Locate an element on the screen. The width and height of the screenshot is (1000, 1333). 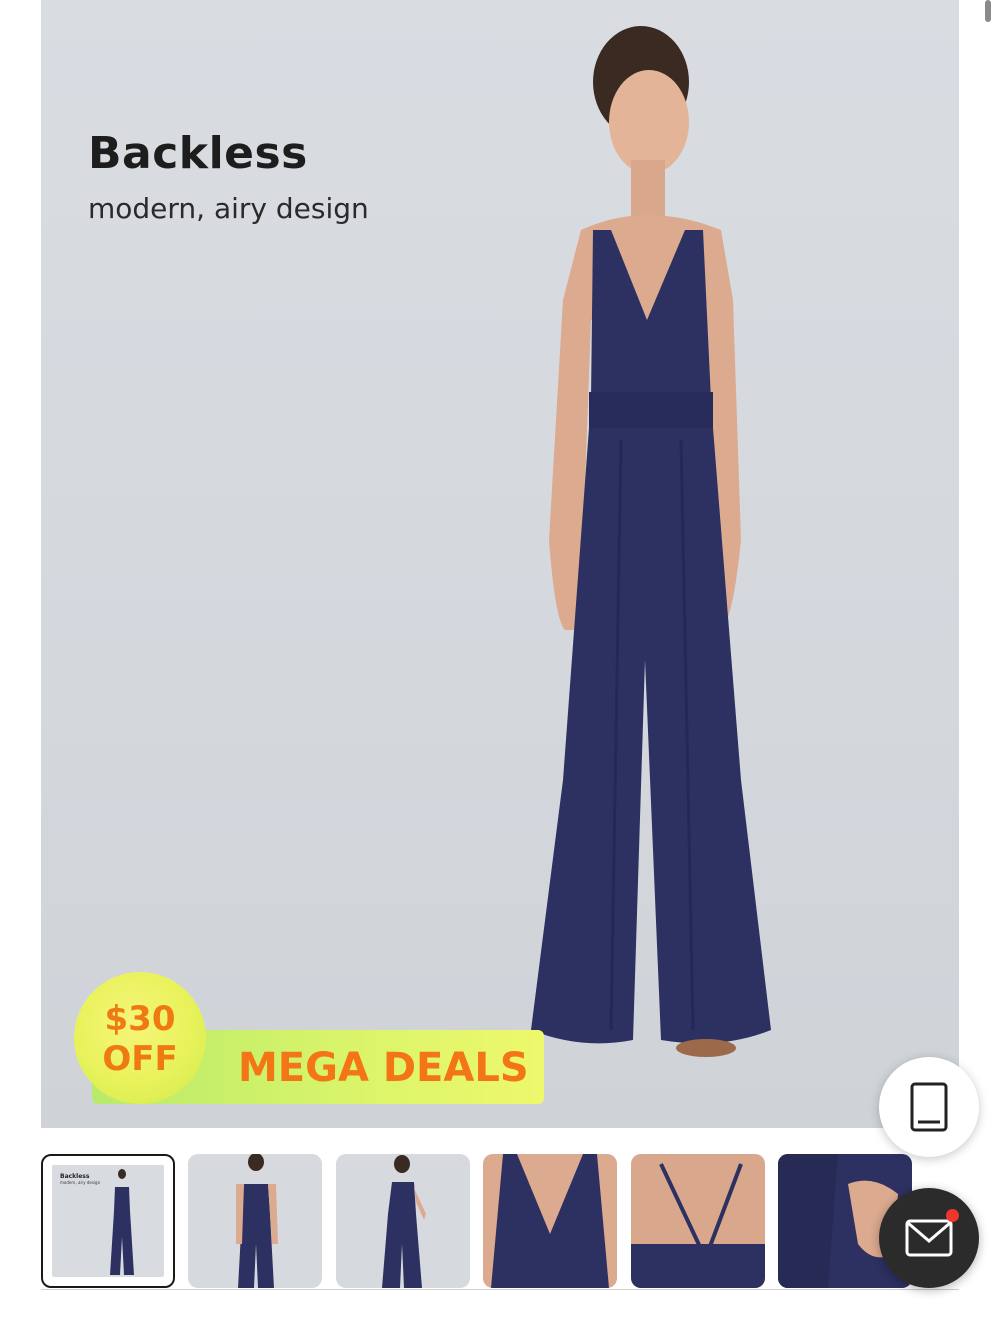
thumbnail-3-figure is located at coordinates (404, 1221).